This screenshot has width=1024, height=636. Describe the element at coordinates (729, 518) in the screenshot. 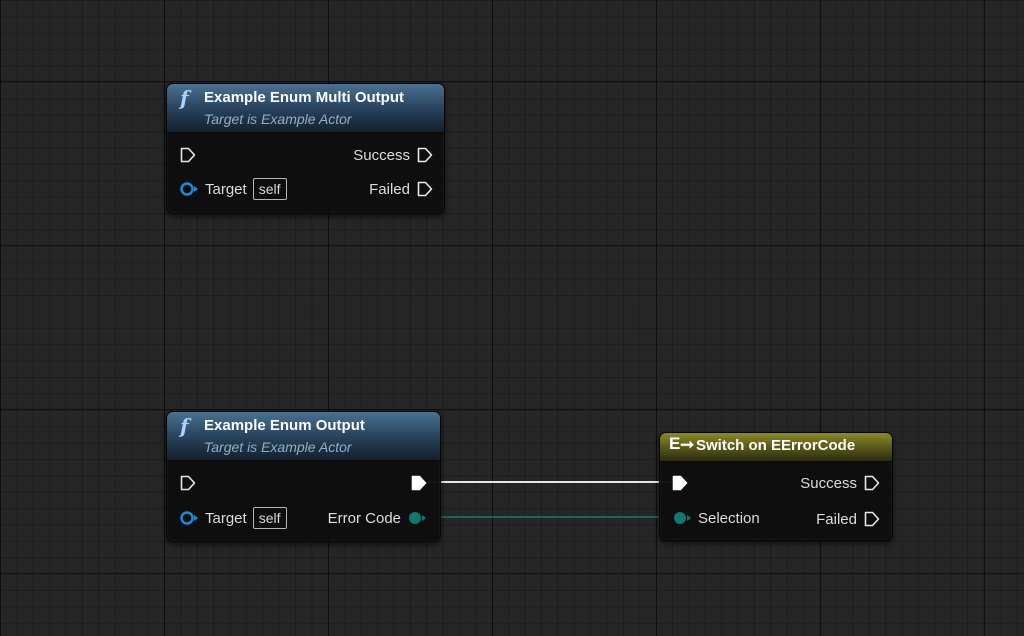

I see `pin-label-selection: Selection` at that location.